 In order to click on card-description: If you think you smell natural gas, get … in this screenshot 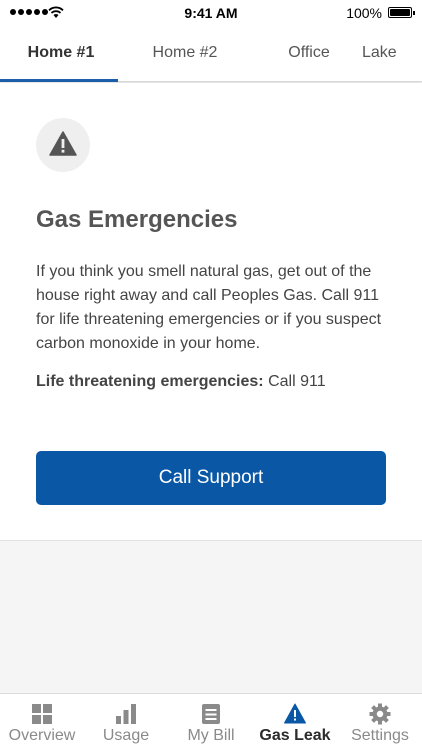, I will do `click(209, 307)`.